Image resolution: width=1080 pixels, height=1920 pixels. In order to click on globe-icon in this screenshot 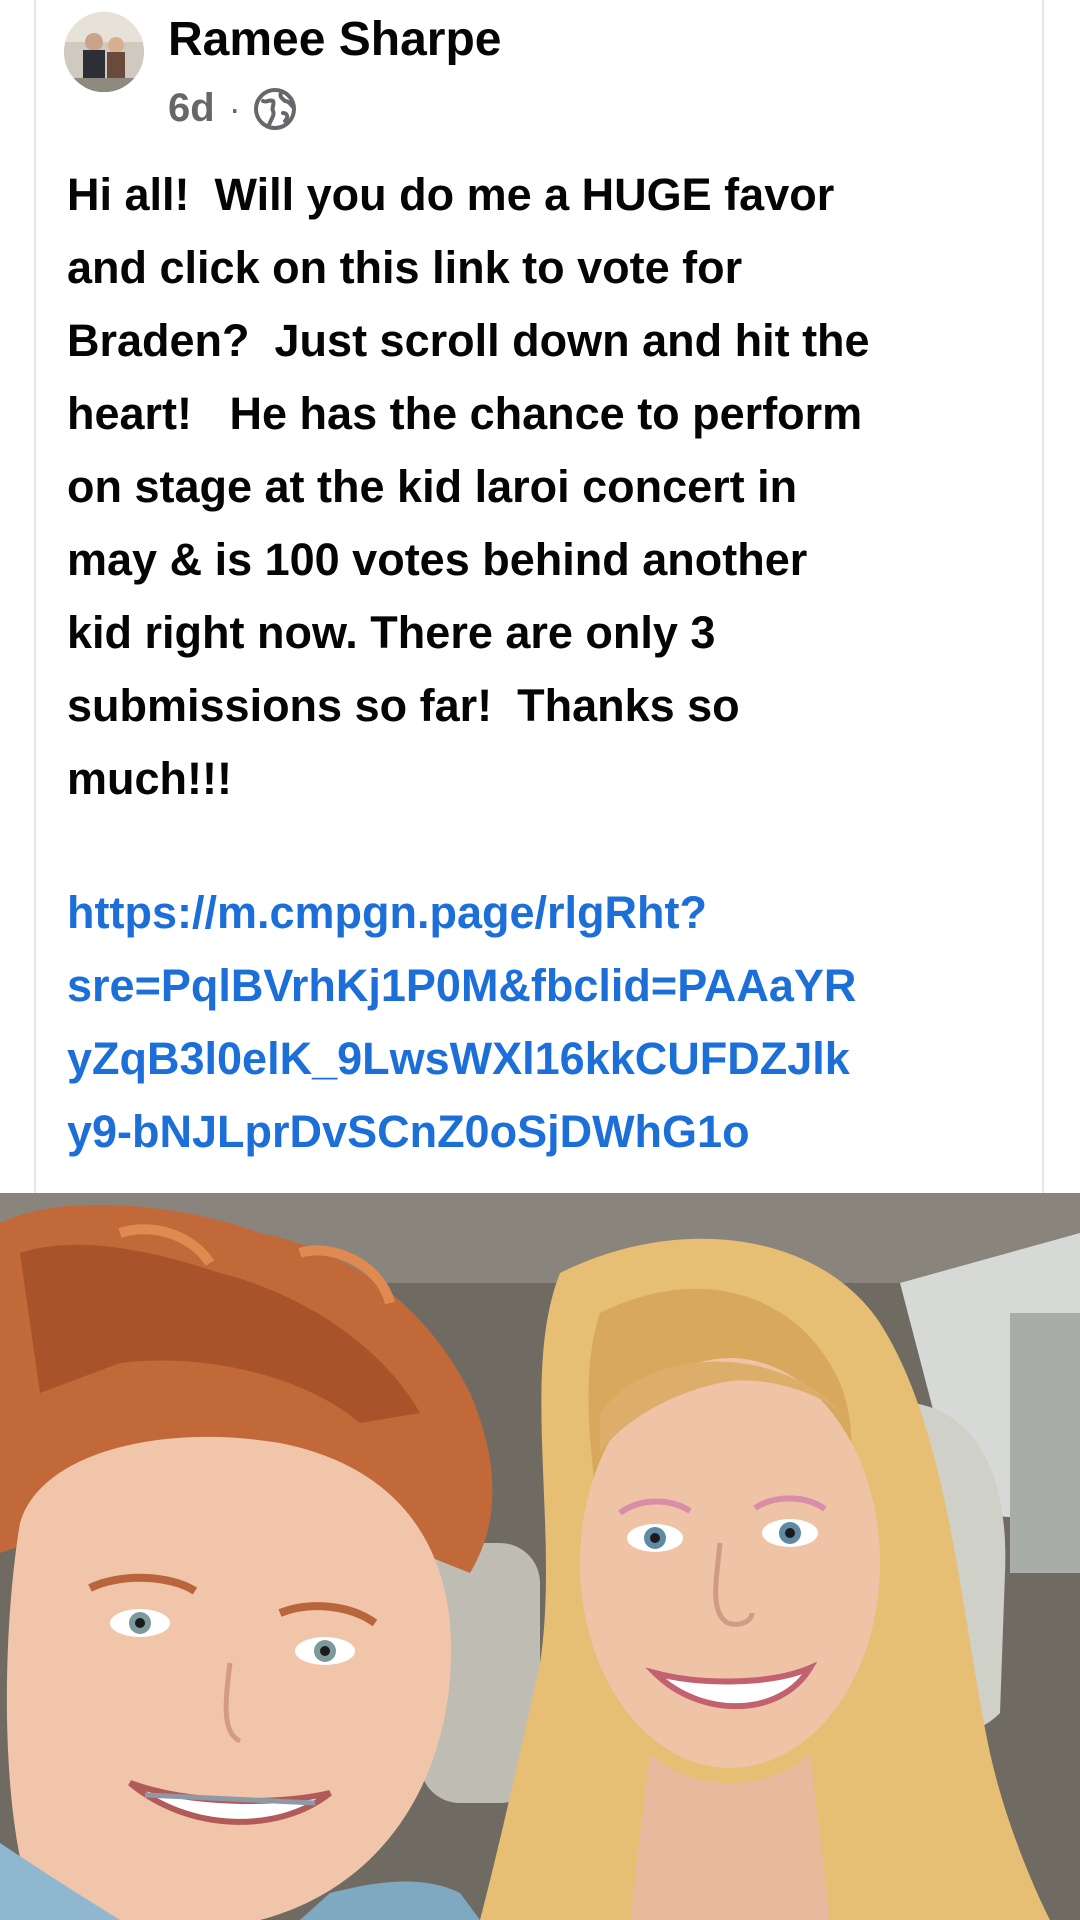, I will do `click(275, 109)`.